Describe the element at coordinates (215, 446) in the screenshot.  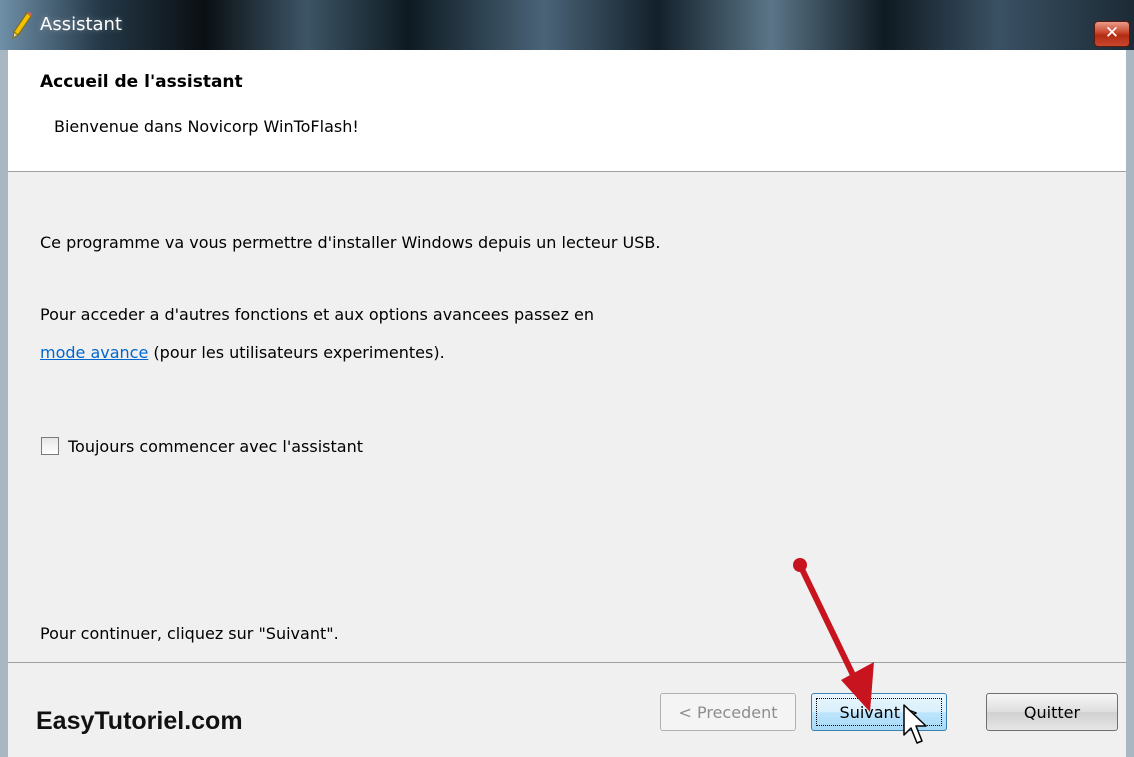
I see `always-start-wizard-label: Toujours commencer avec l'assistant` at that location.